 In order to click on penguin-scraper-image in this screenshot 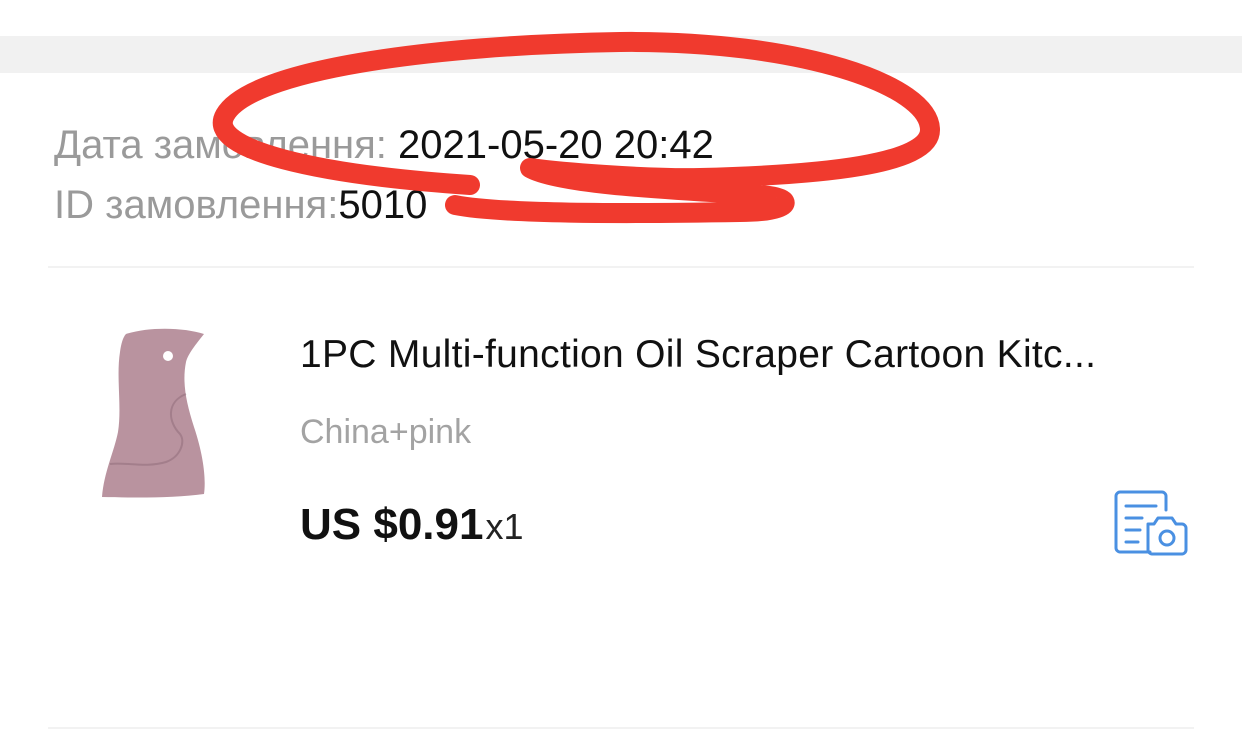, I will do `click(153, 413)`.